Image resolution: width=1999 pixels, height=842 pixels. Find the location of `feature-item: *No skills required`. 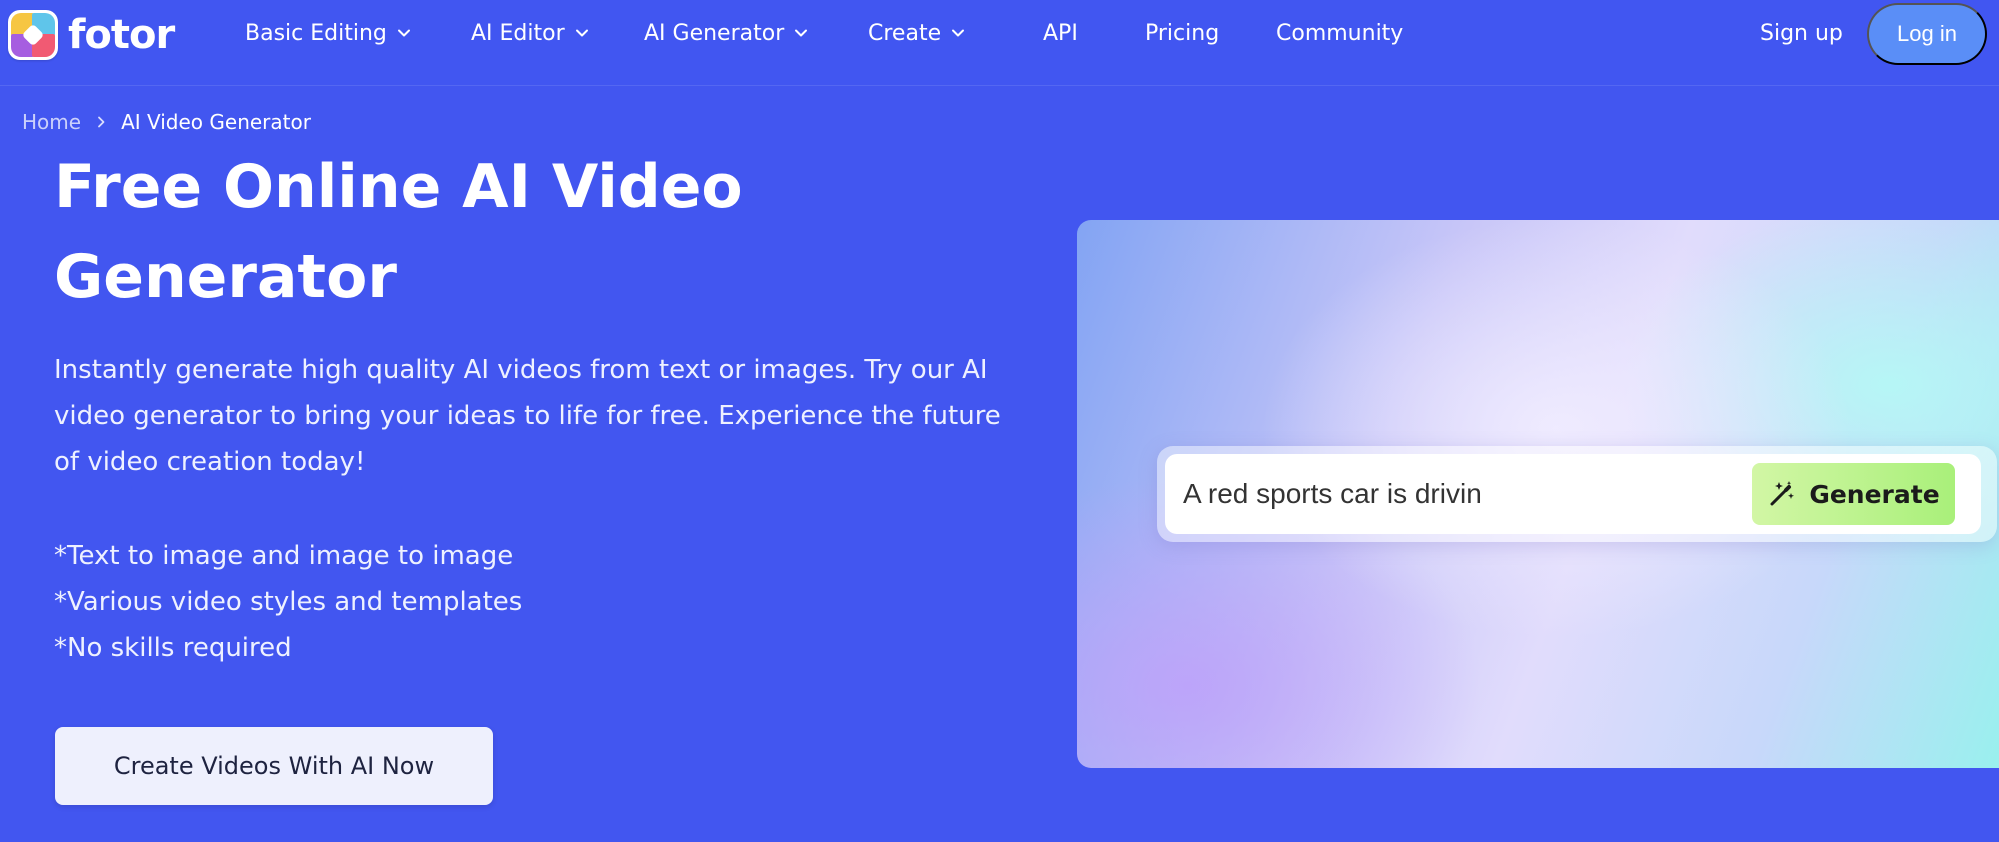

feature-item: *No skills required is located at coordinates (173, 648).